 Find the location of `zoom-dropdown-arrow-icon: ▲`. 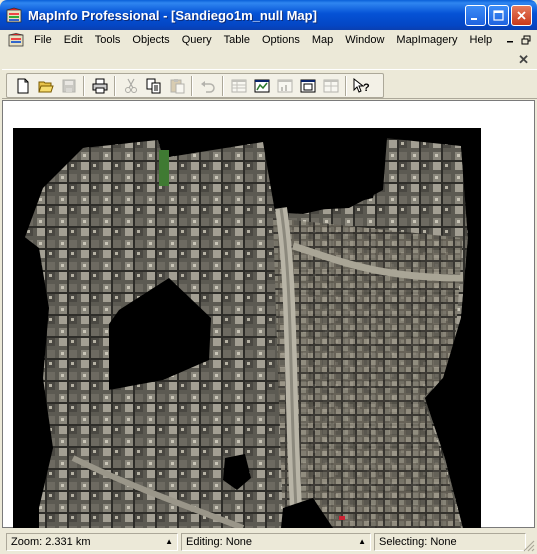

zoom-dropdown-arrow-icon: ▲ is located at coordinates (169, 541).